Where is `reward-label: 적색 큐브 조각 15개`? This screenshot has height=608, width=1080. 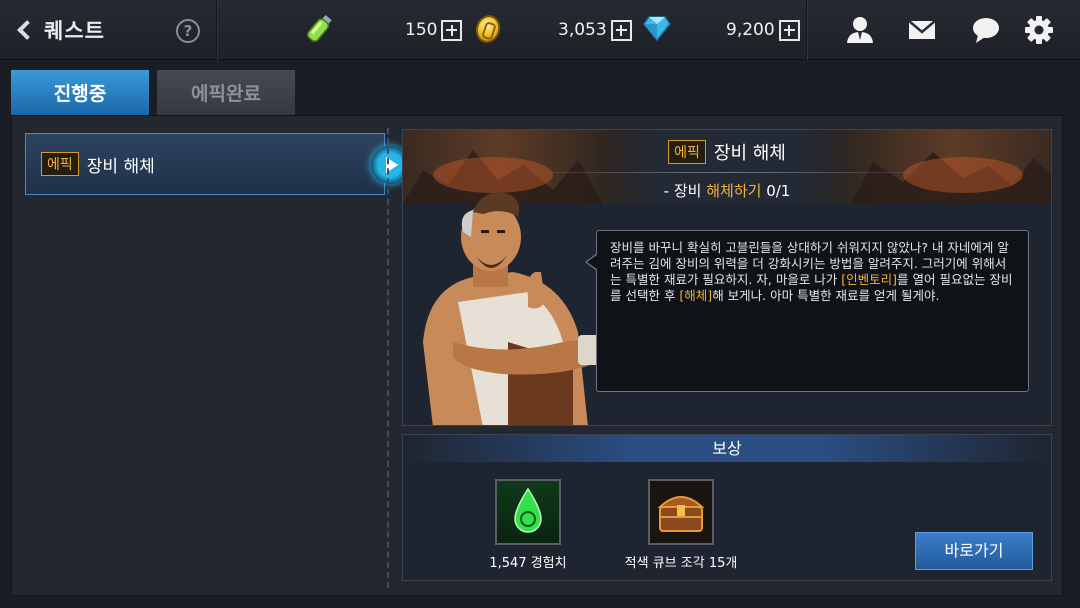
reward-label: 적색 큐브 조각 15개 is located at coordinates (681, 563).